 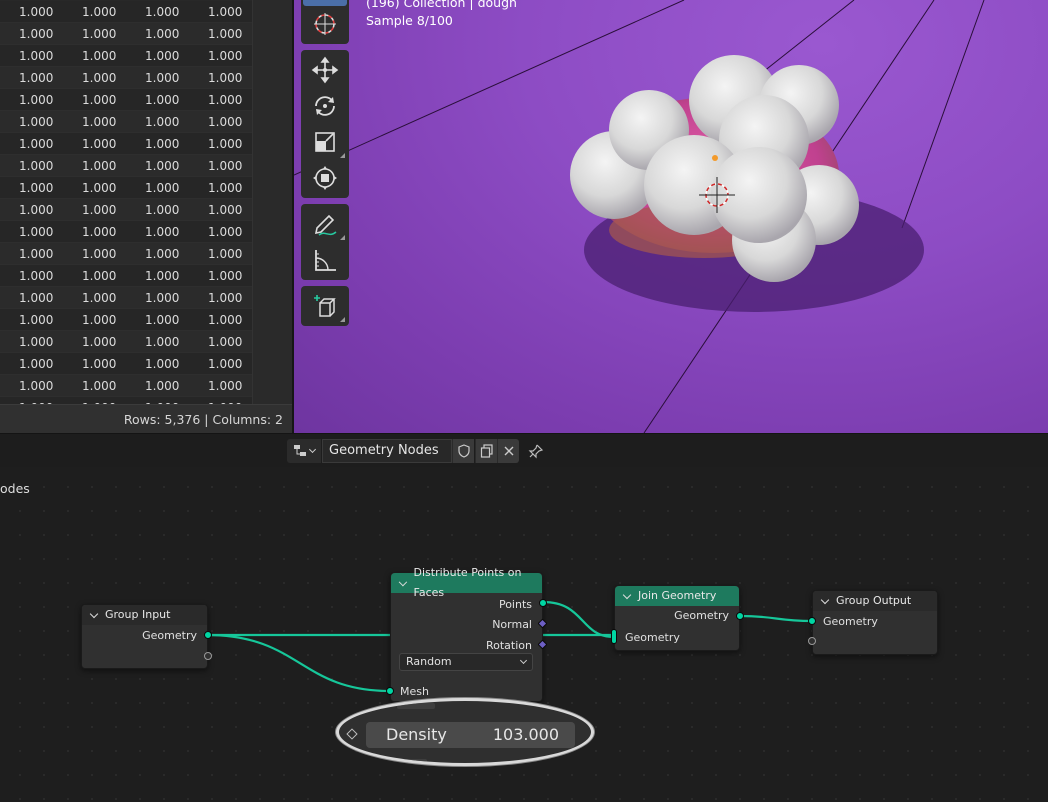 I want to click on move-tool, so click(x=325, y=70).